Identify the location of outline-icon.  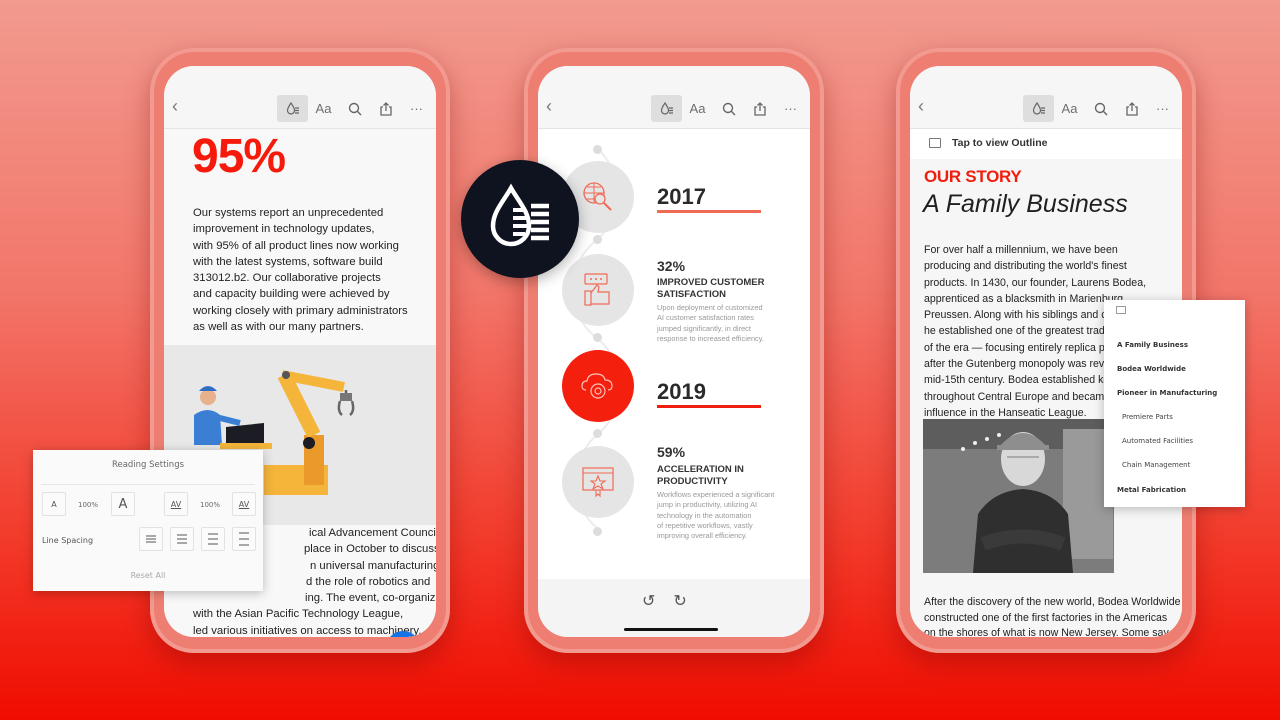
(1121, 310).